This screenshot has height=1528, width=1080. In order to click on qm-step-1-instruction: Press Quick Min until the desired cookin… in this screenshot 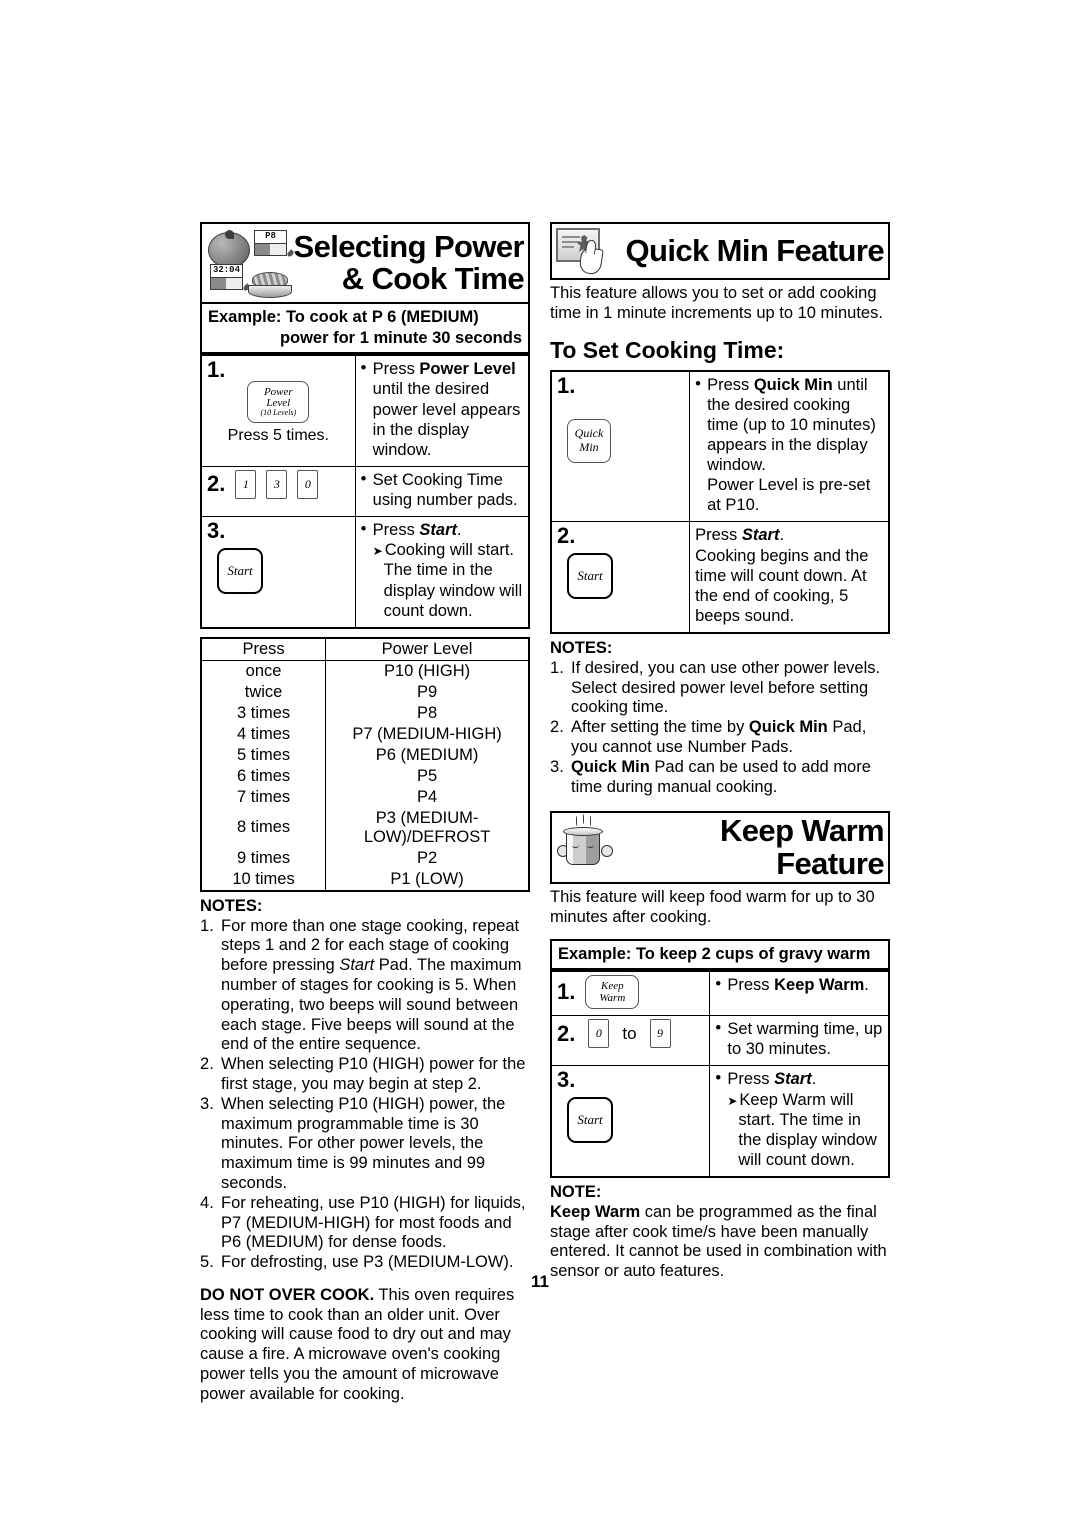, I will do `click(789, 445)`.